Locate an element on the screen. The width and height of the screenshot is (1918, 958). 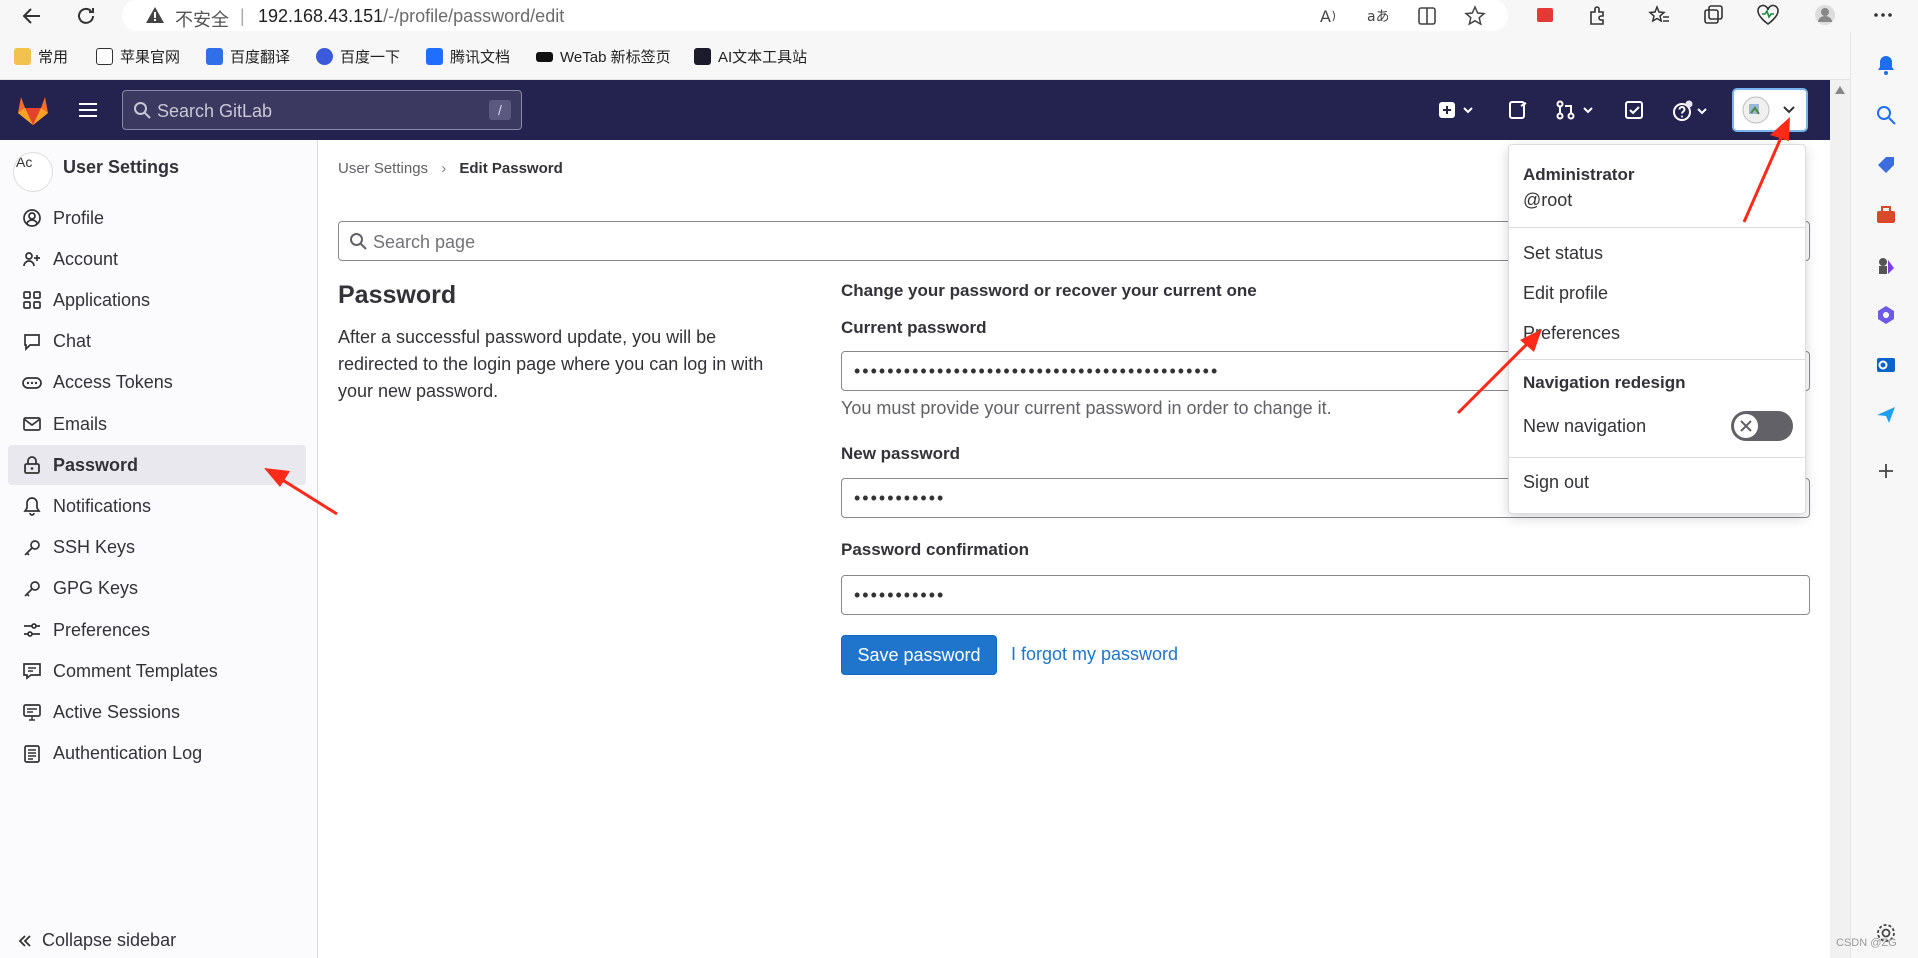
bookmark-item: 百度一下 is located at coordinates (358, 56).